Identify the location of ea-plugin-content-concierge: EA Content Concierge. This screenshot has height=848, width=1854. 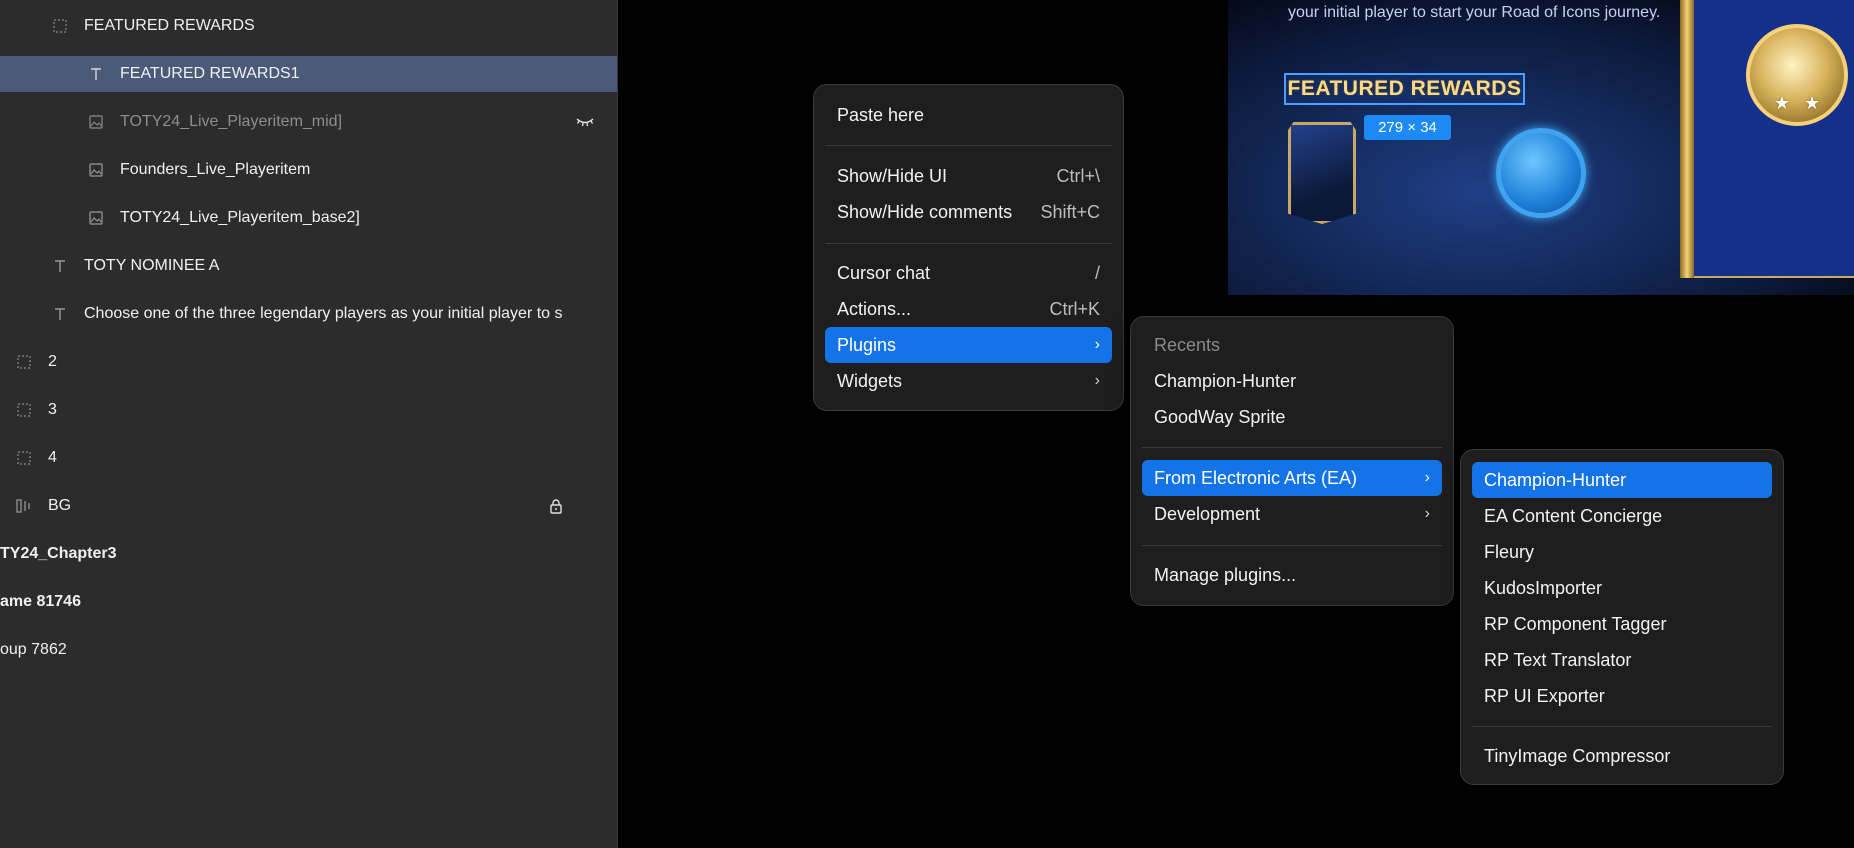
(1622, 516).